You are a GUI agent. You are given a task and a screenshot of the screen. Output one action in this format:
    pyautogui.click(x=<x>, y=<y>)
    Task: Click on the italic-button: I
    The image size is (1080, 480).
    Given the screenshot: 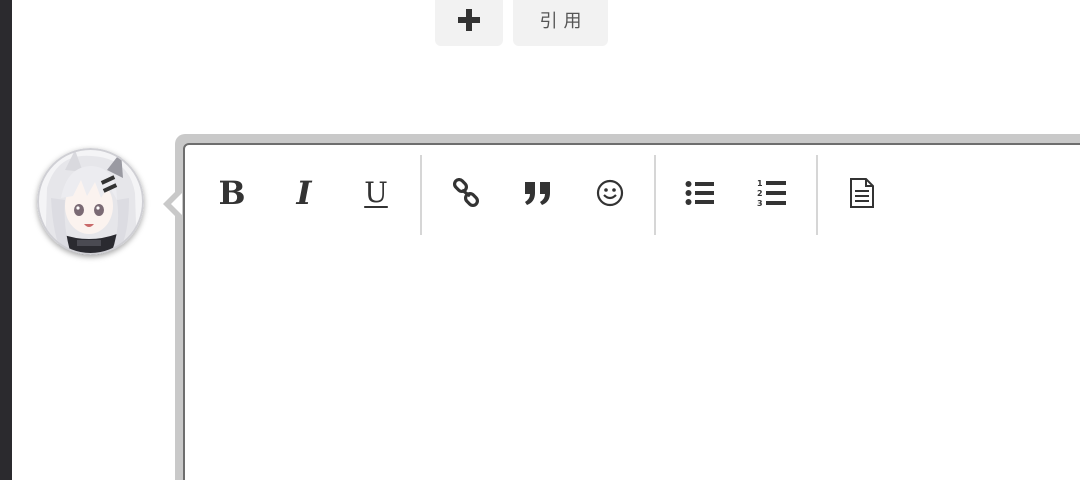 What is the action you would take?
    pyautogui.click(x=304, y=193)
    